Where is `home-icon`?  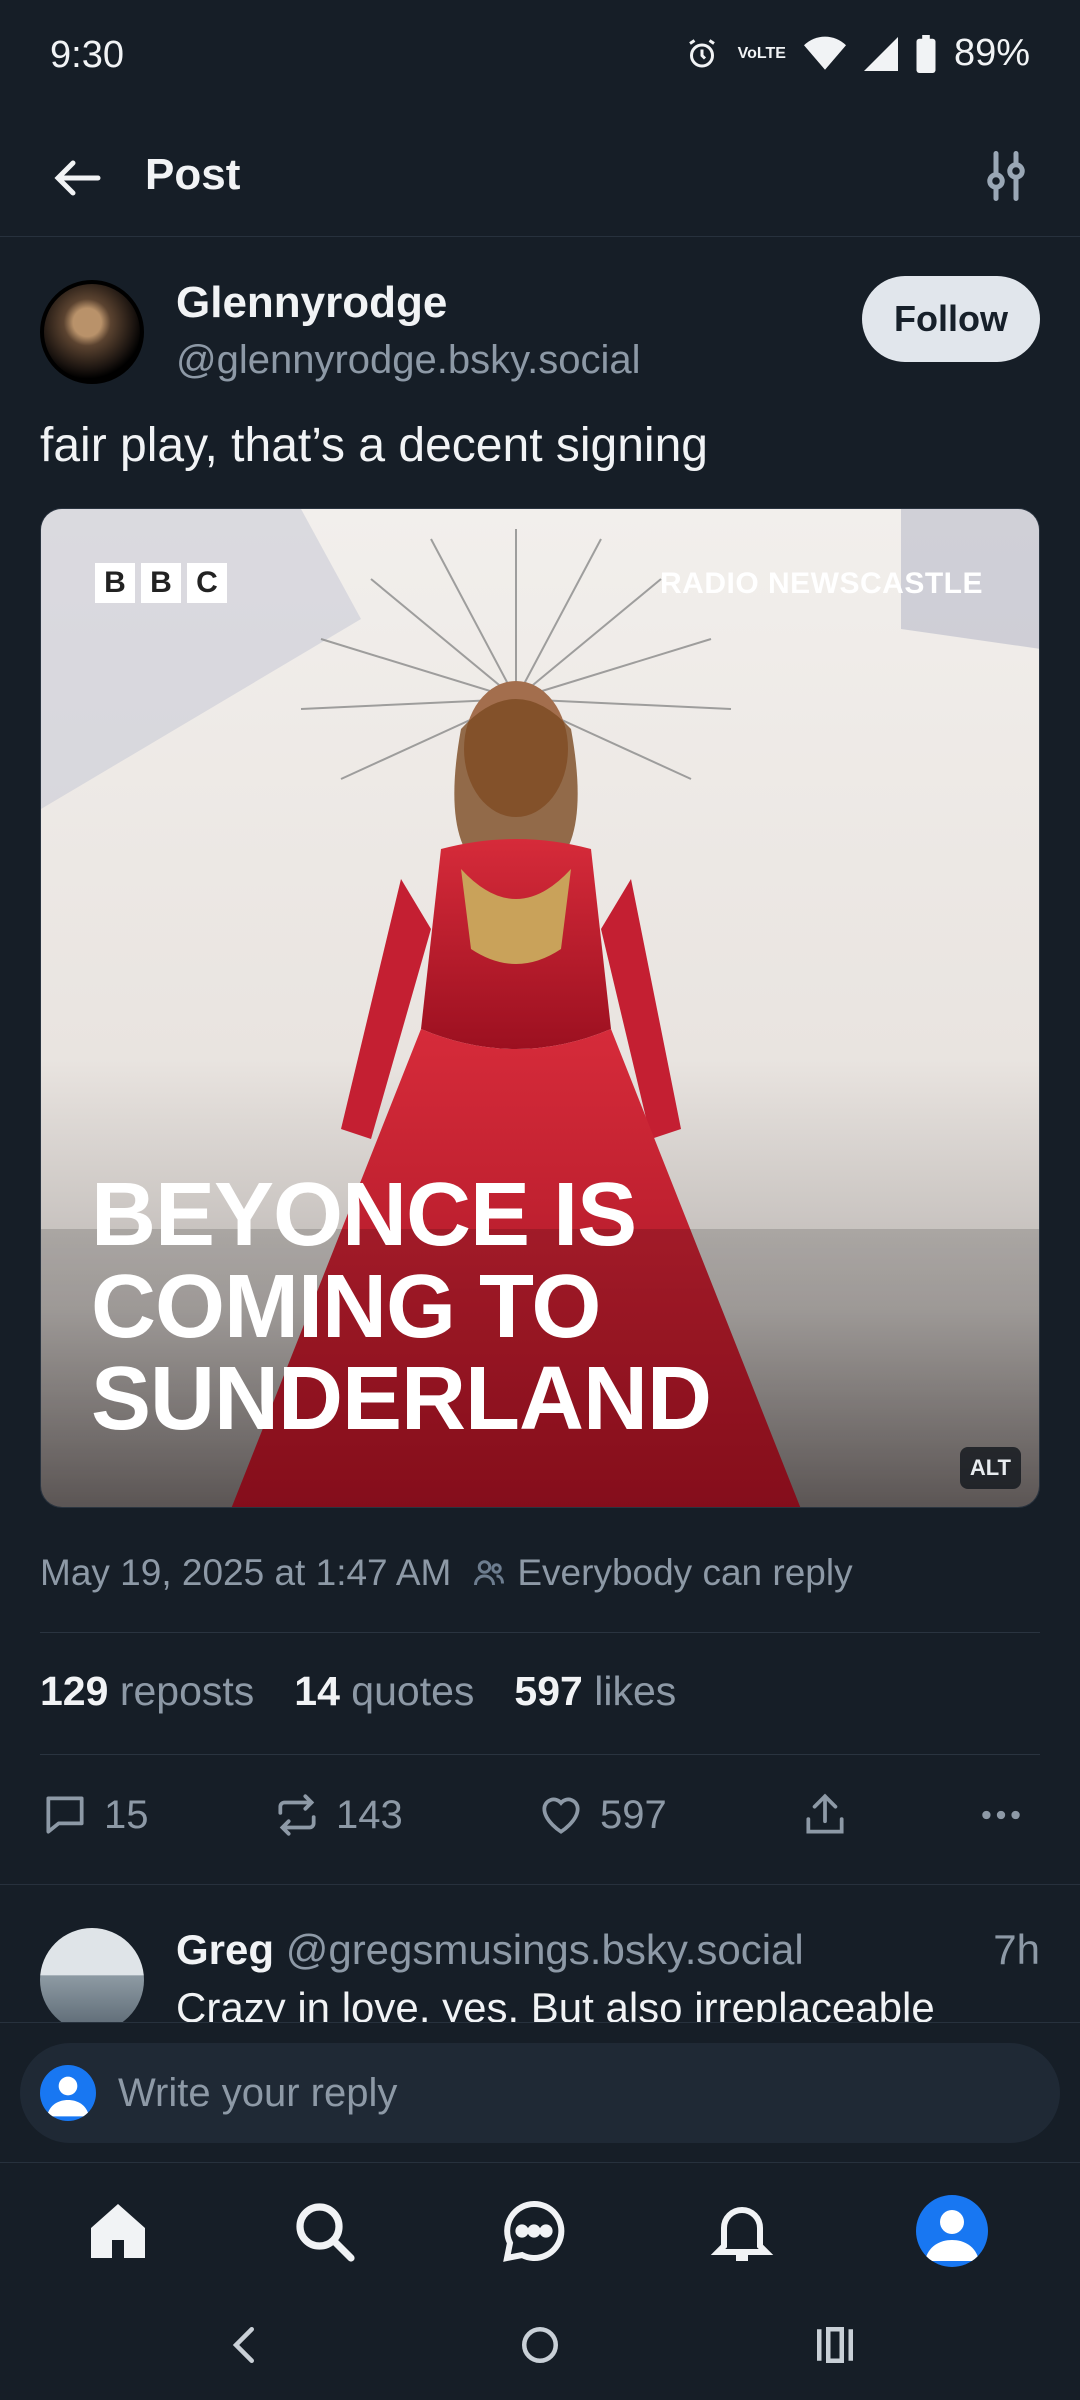
home-icon is located at coordinates (118, 2231).